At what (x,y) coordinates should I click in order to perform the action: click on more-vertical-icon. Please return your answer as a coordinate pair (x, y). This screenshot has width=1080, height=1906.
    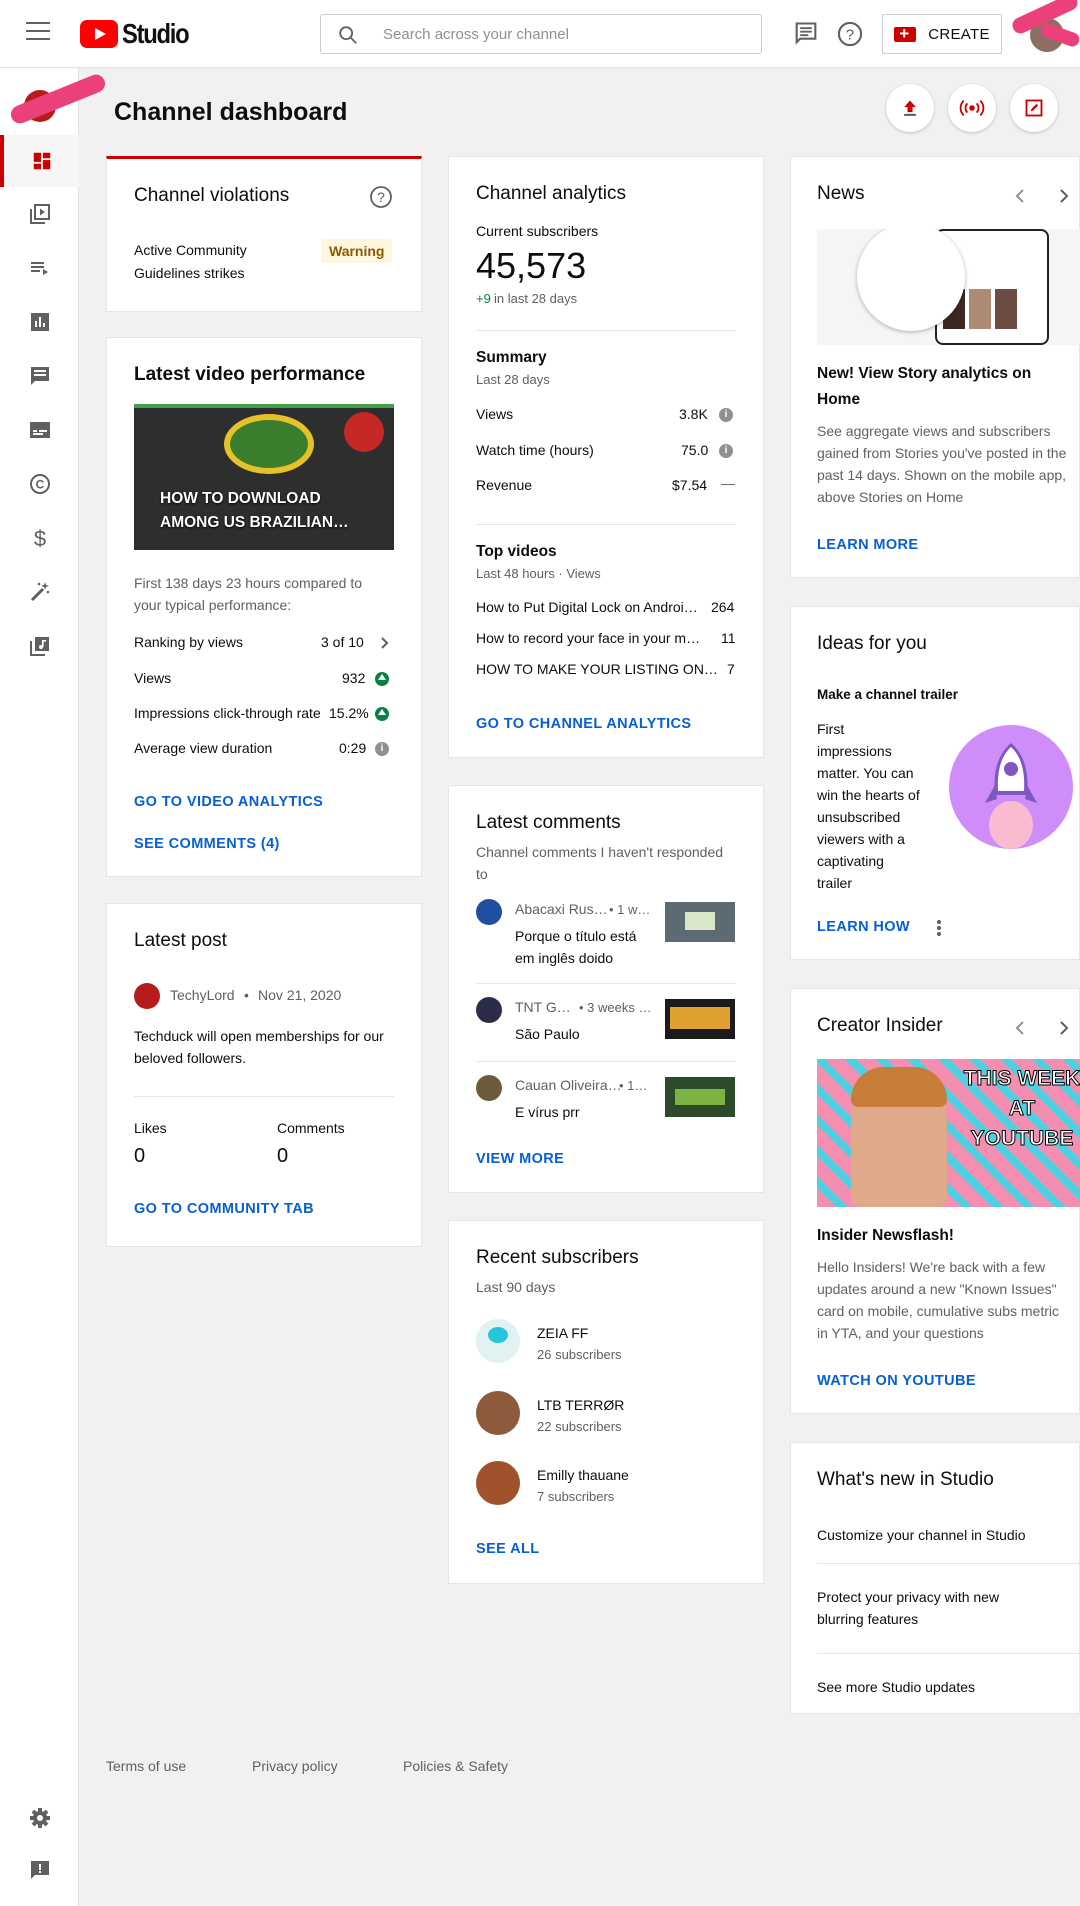
    Looking at the image, I should click on (939, 928).